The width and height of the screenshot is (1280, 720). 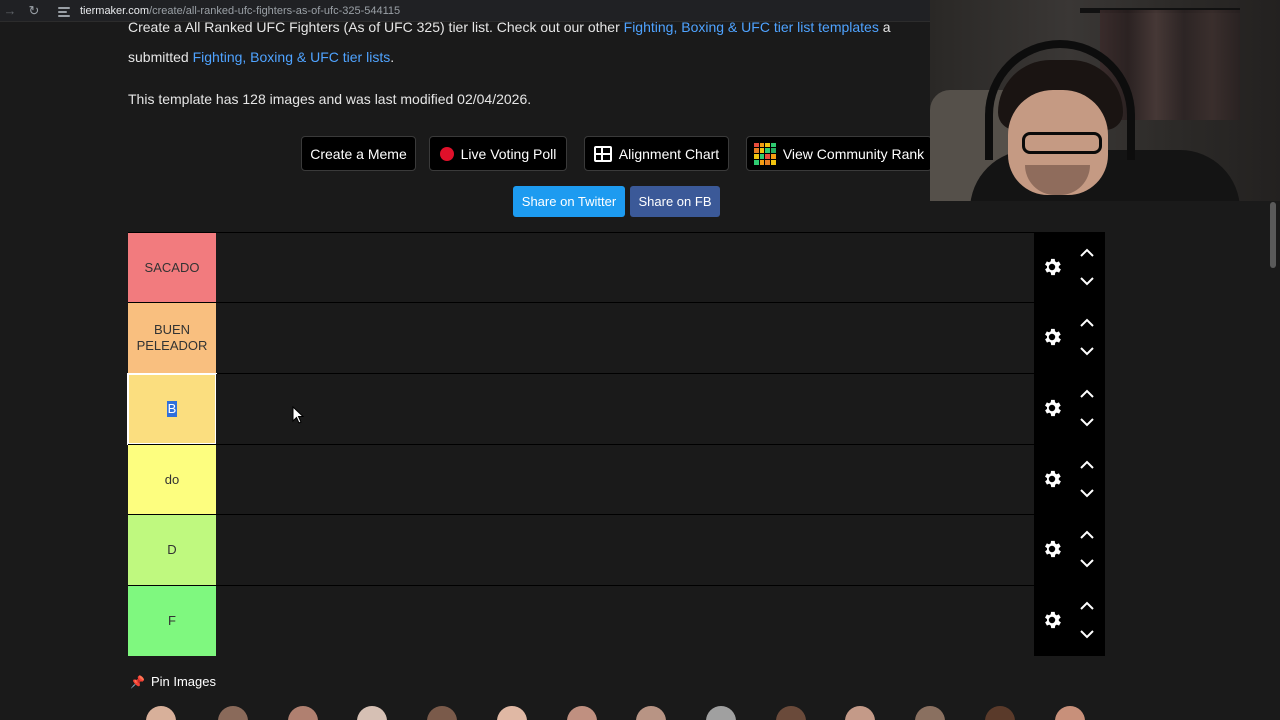 I want to click on tier-row: F, so click(x=616, y=620).